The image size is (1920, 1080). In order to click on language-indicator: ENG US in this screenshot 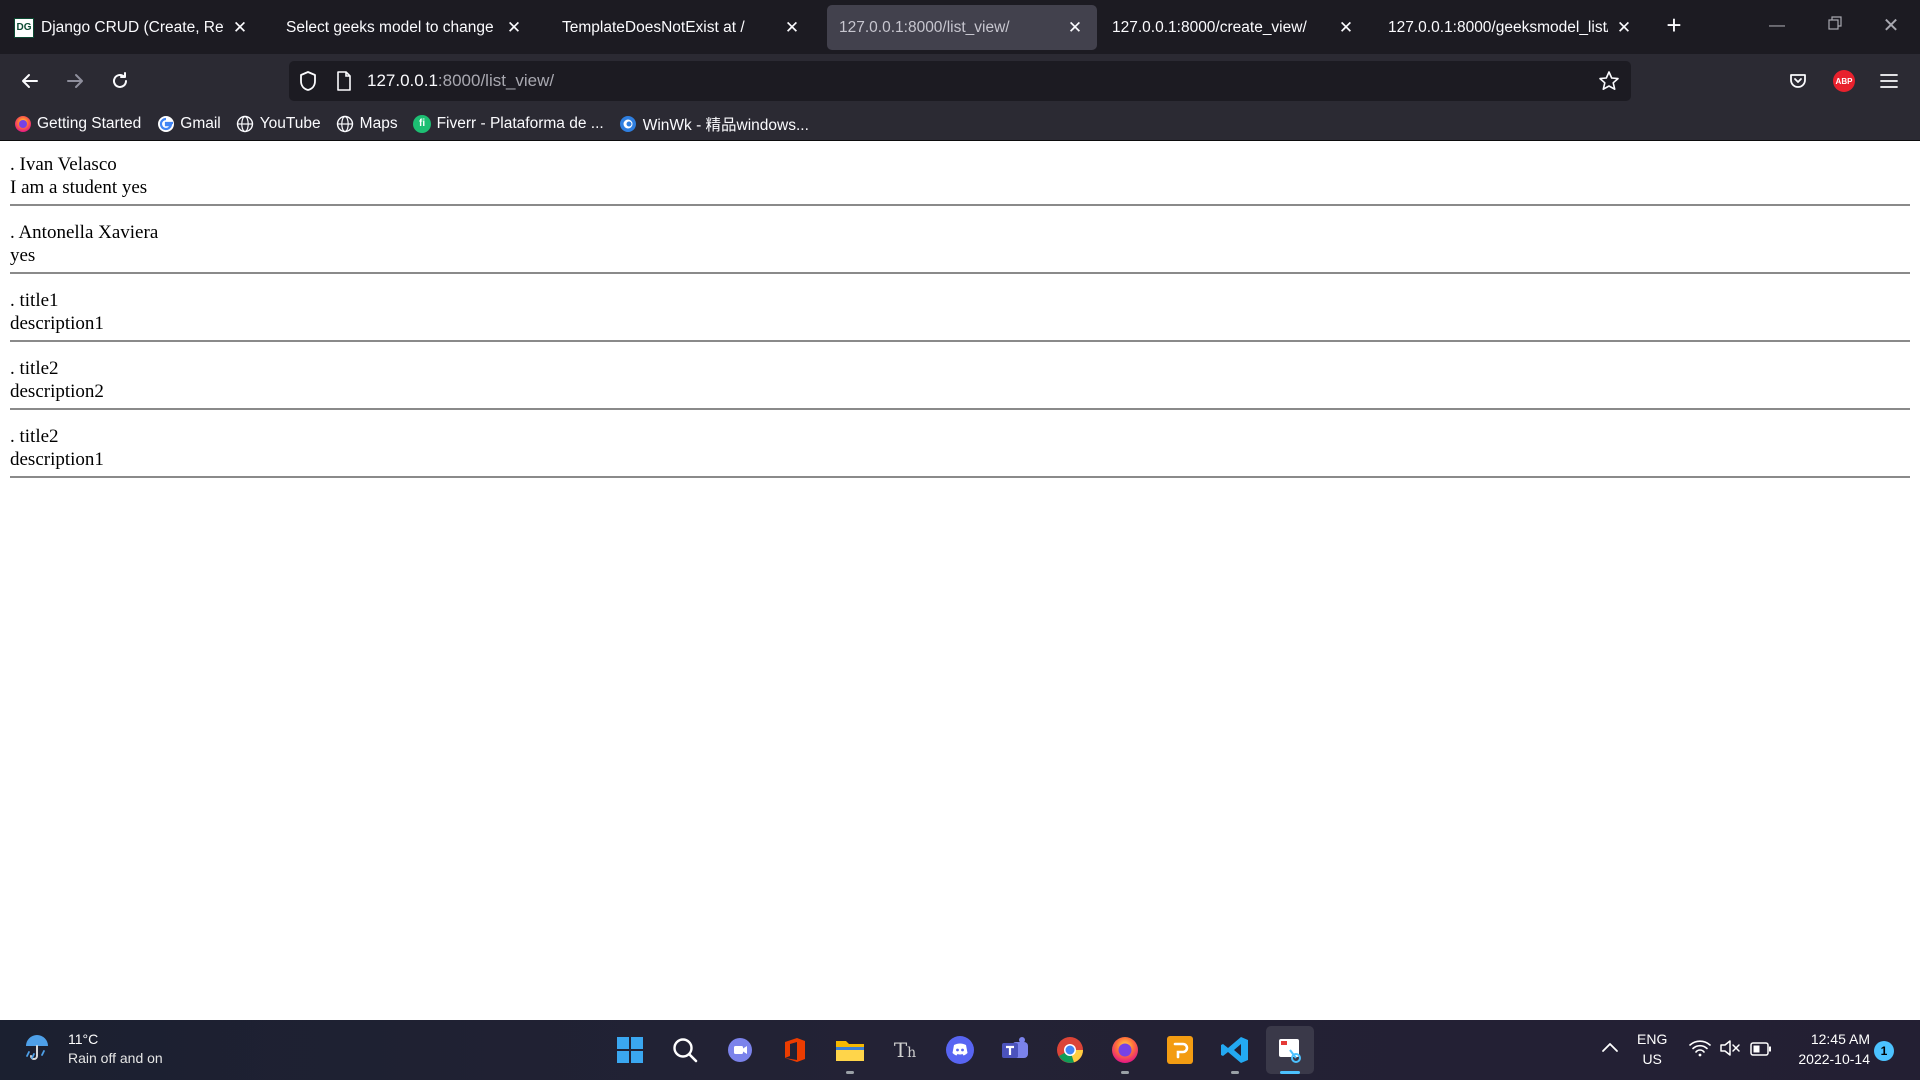, I will do `click(1652, 1049)`.